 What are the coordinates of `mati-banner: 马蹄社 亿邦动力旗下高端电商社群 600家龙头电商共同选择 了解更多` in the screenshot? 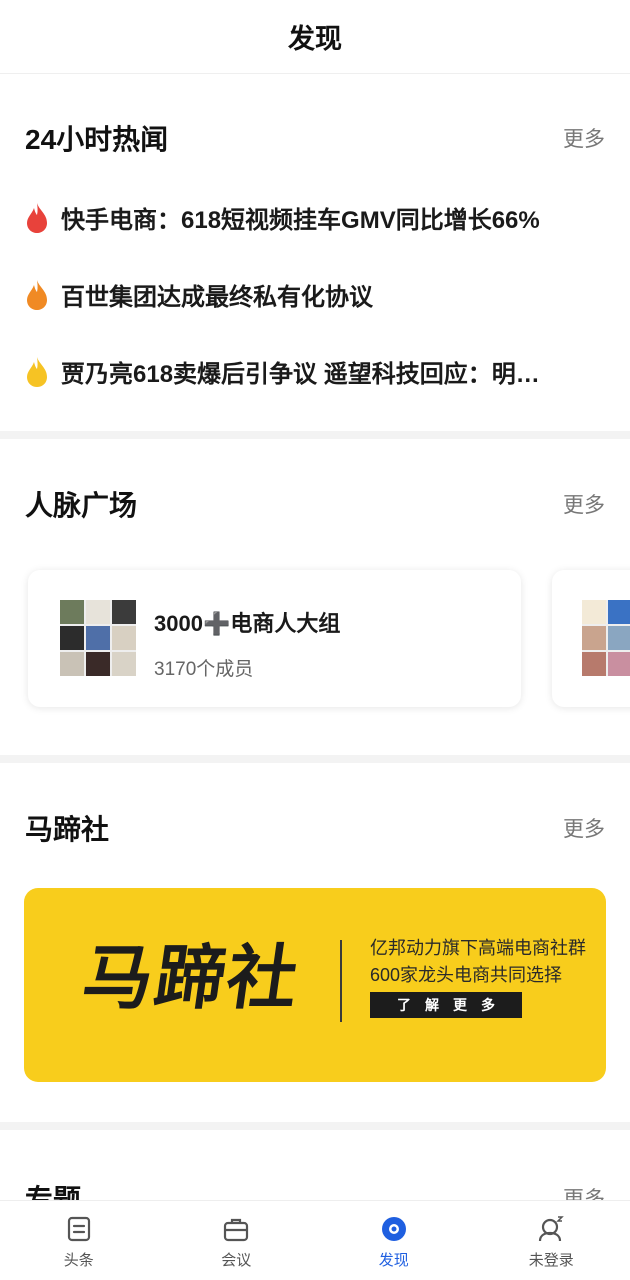 It's located at (315, 985).